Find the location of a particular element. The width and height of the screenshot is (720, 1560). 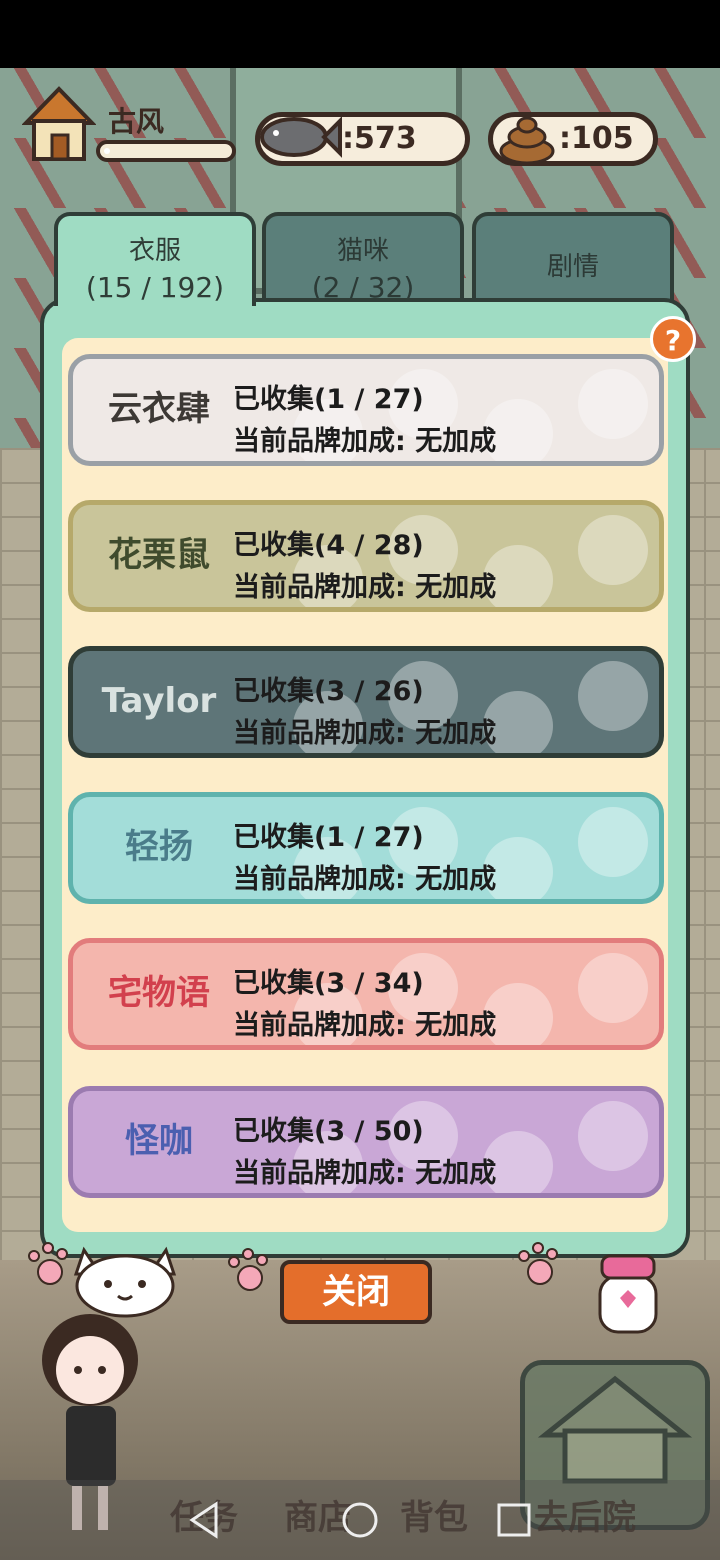

brand-row: 轻扬 已收集(1 / 27) 当前品牌加成: 无加成 is located at coordinates (366, 848).